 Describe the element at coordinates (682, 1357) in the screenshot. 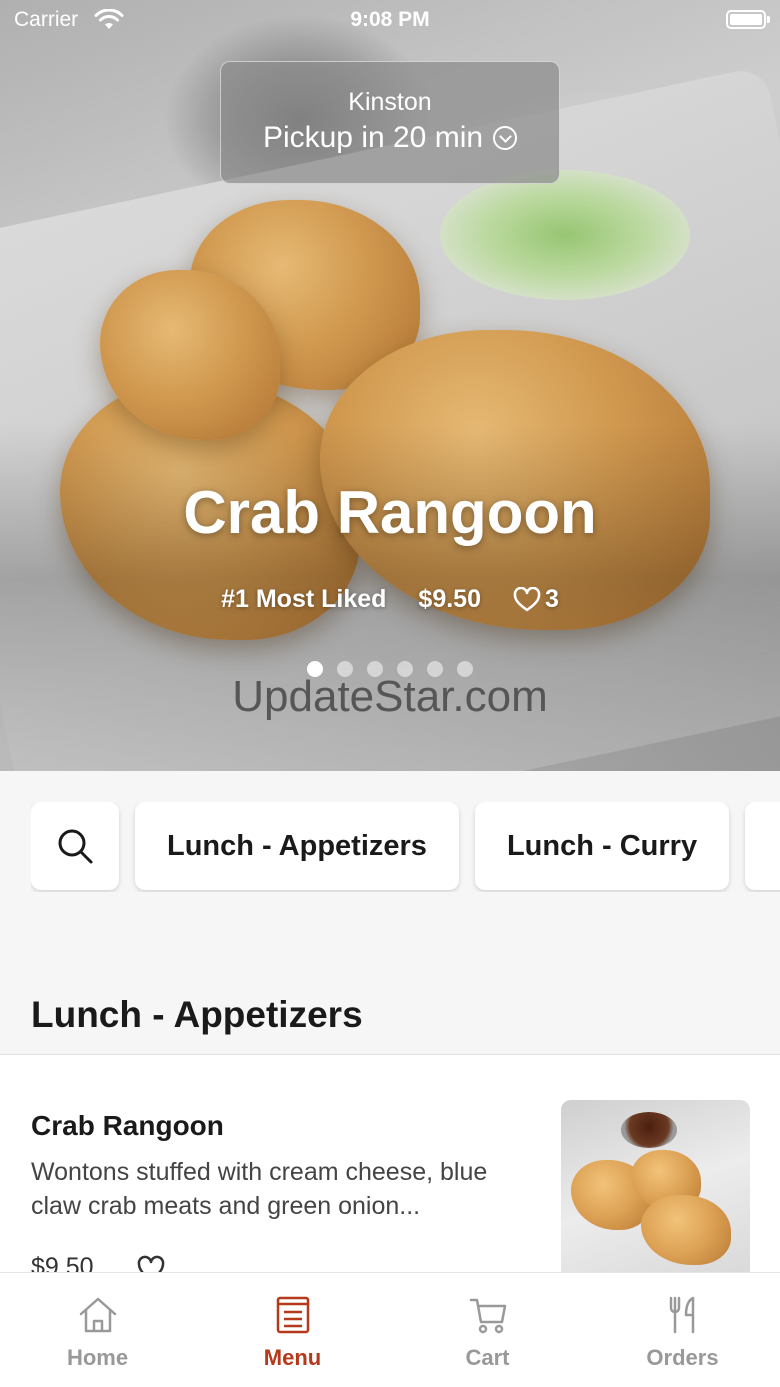

I see `tab-label: Orders` at that location.